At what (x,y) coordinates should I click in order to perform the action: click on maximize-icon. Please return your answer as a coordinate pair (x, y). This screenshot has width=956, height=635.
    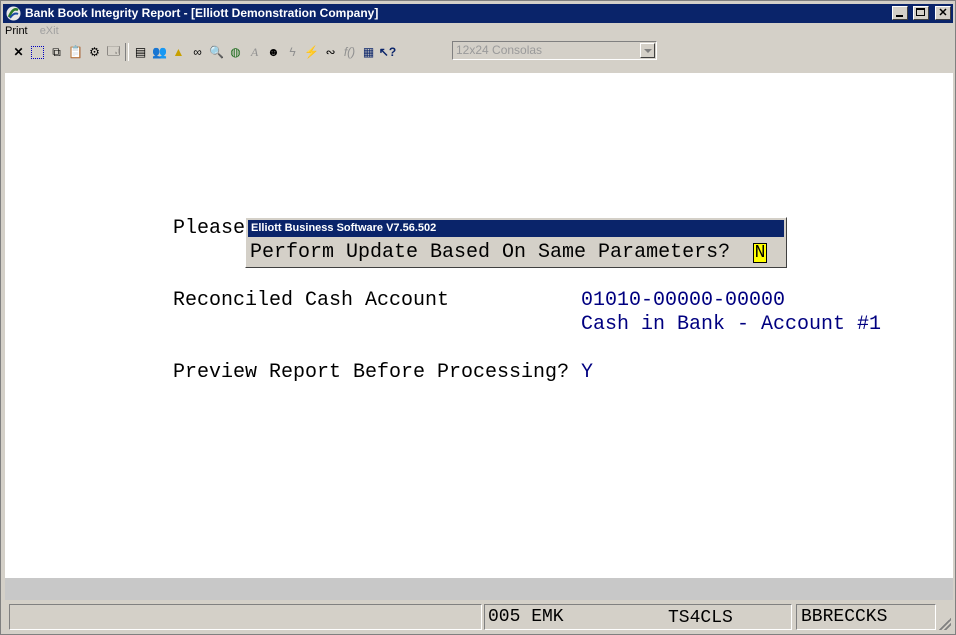
    Looking at the image, I should click on (920, 12).